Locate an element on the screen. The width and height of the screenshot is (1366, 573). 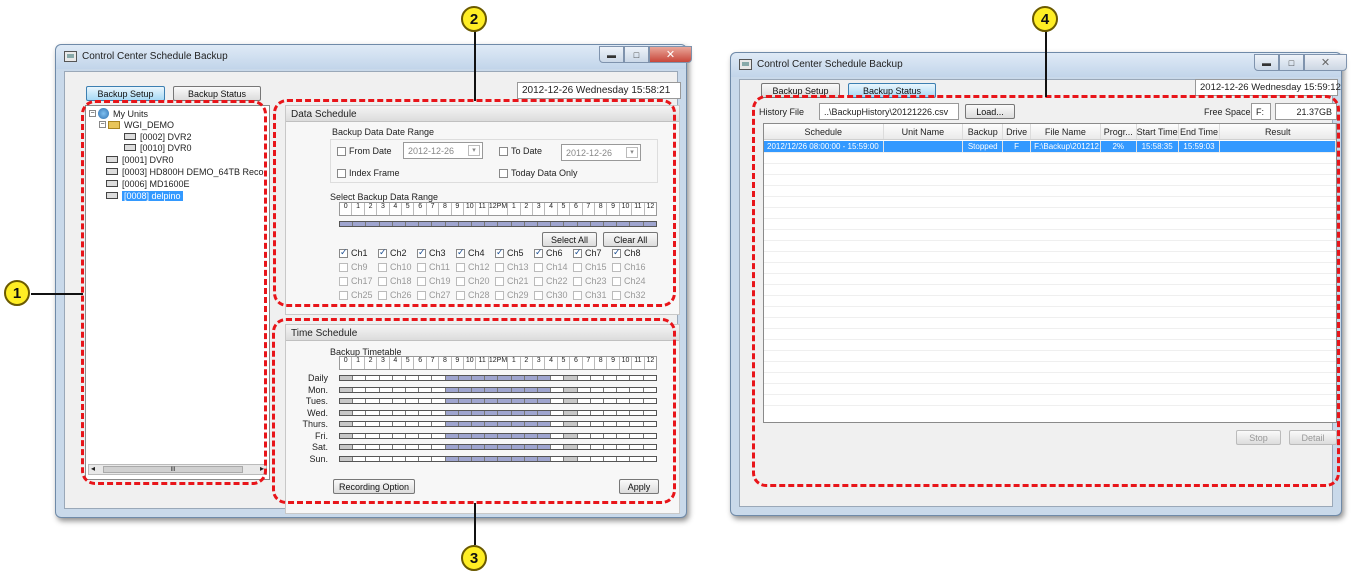
badge-2: 2 is located at coordinates (474, 19).